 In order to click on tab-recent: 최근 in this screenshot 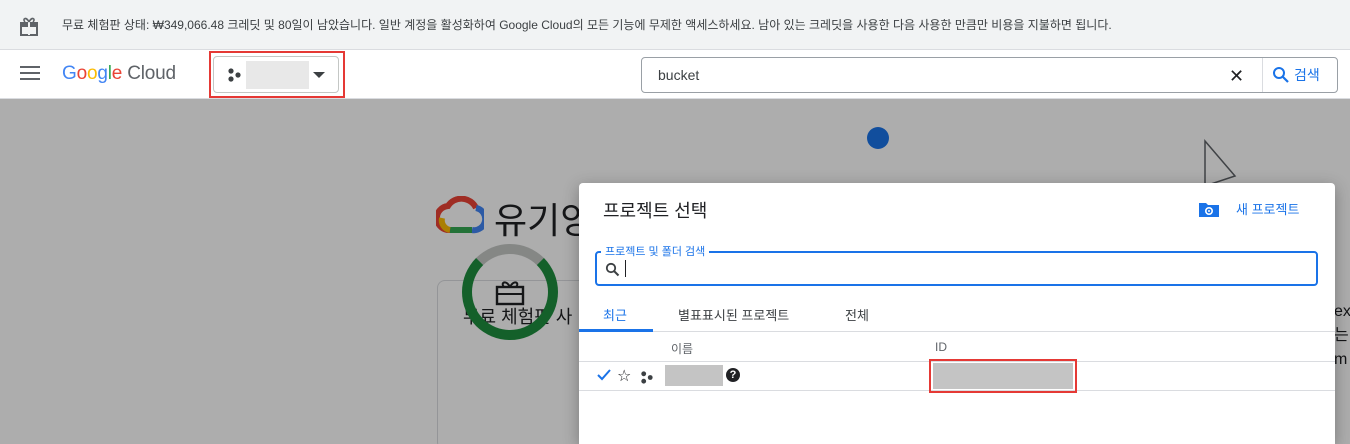, I will do `click(615, 314)`.